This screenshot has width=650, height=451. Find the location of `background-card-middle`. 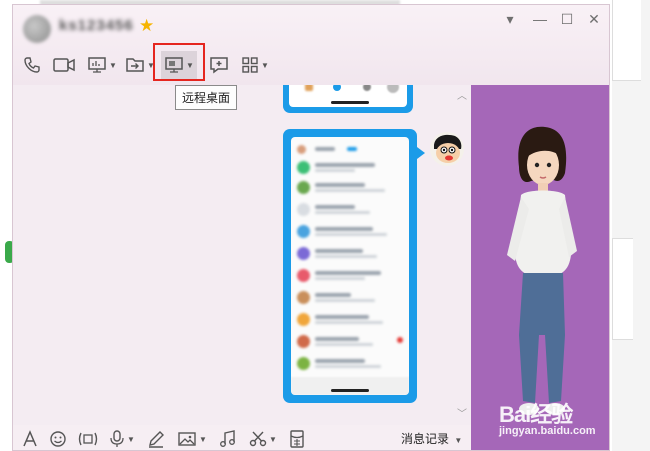

background-card-middle is located at coordinates (622, 289).